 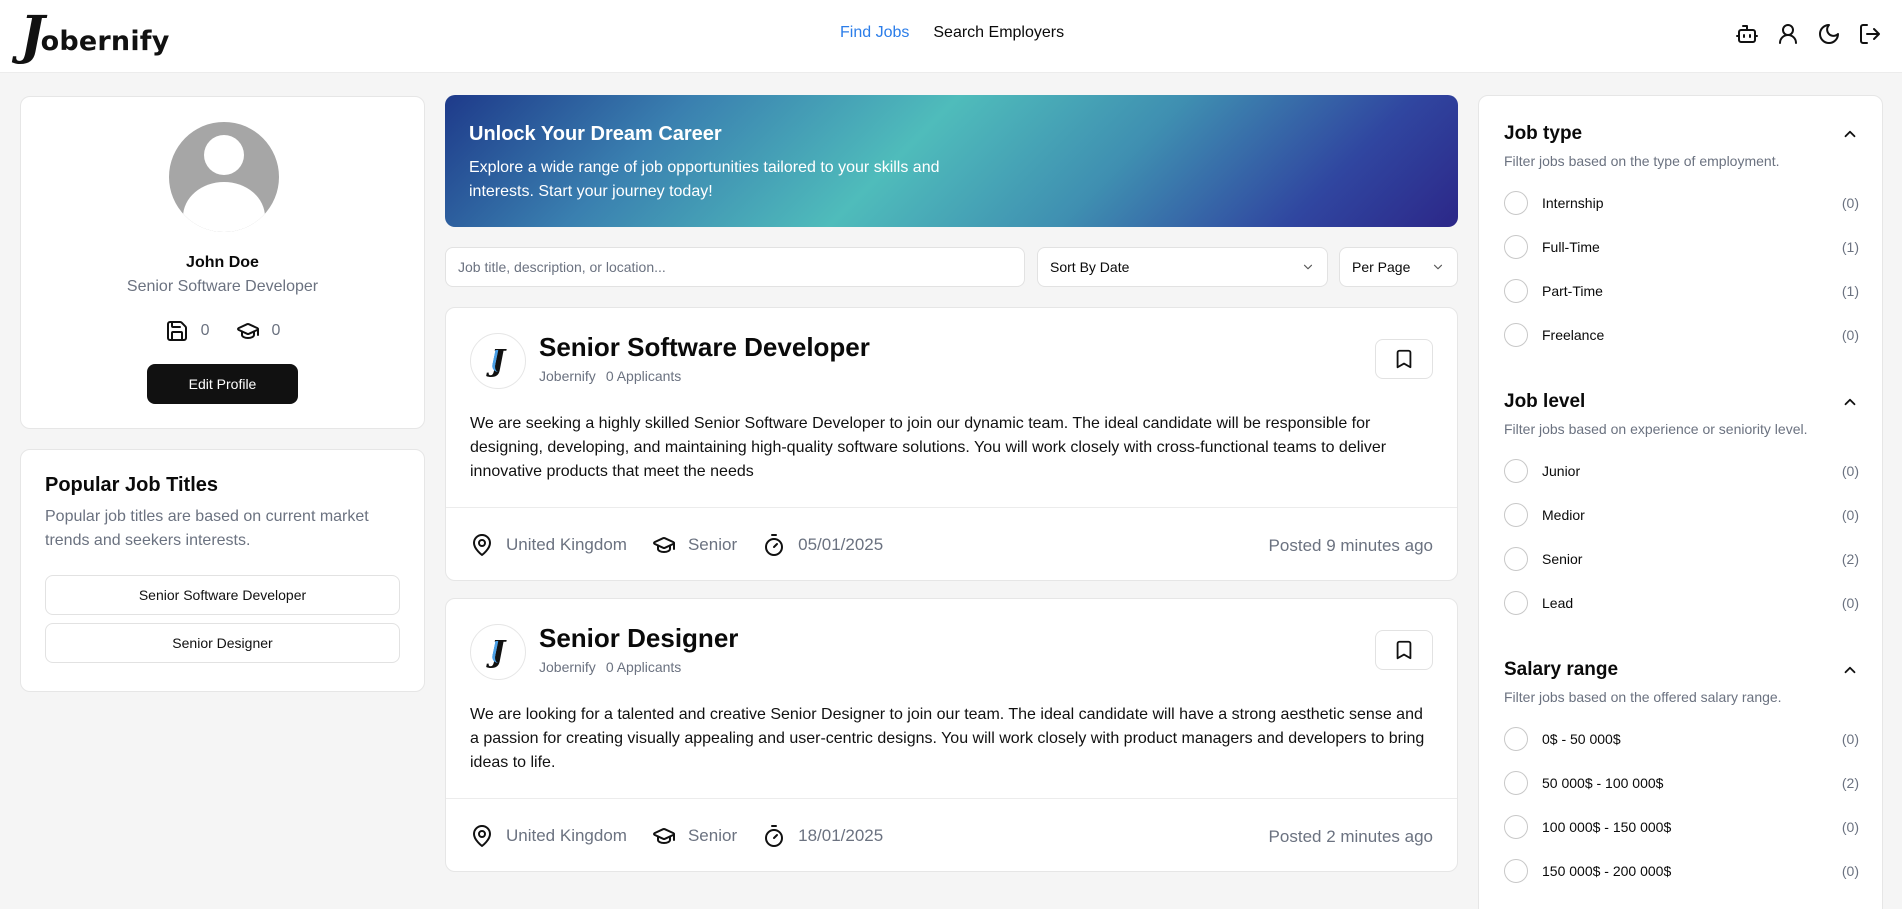 I want to click on filter-option: Lead (0), so click(x=1681, y=603).